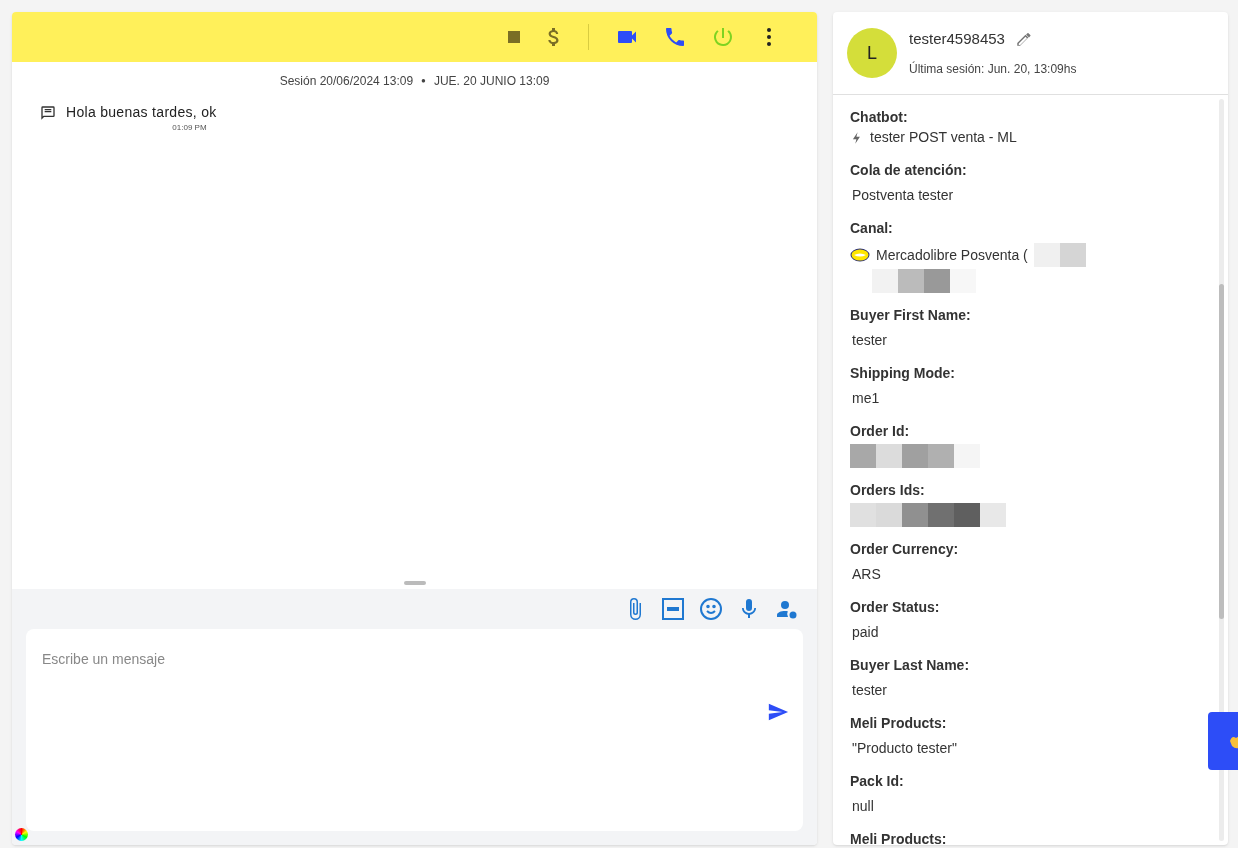  What do you see at coordinates (675, 37) in the screenshot?
I see `phone-icon` at bounding box center [675, 37].